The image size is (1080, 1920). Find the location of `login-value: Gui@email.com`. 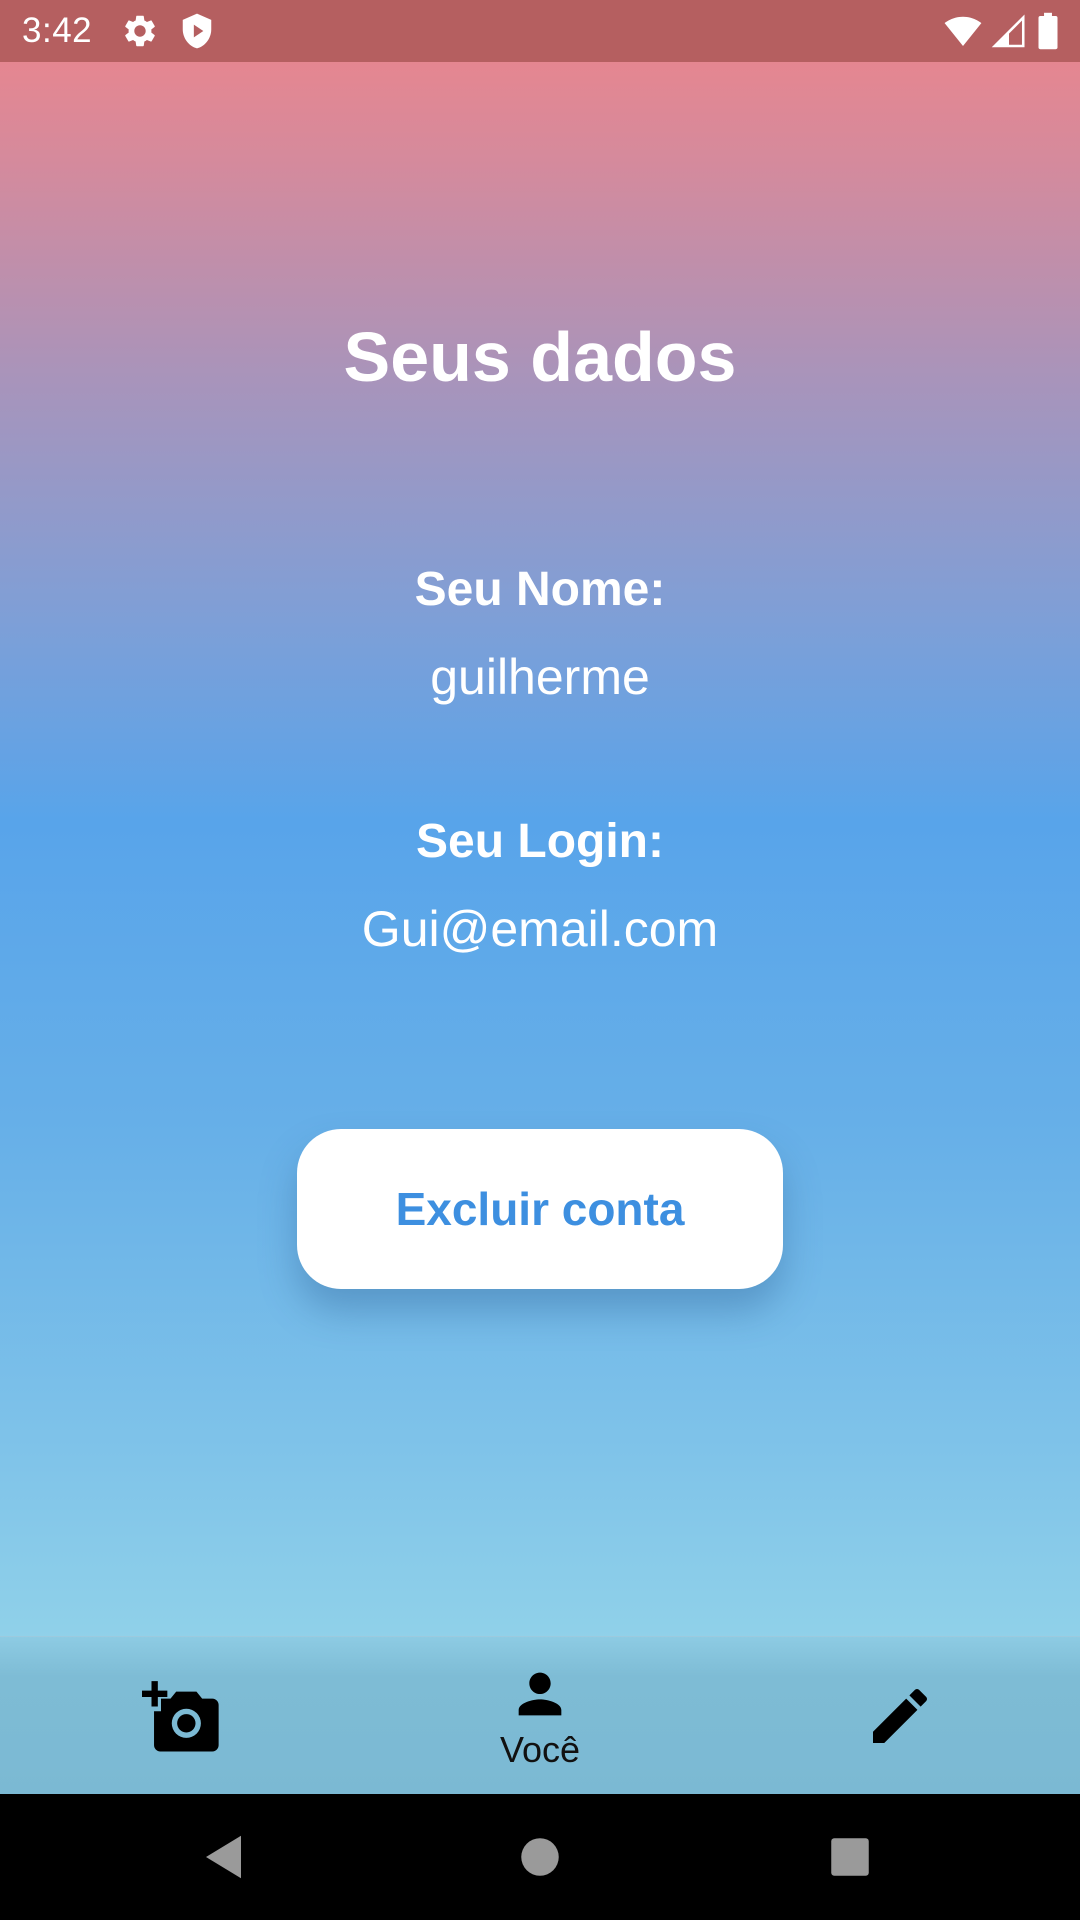

login-value: Gui@email.com is located at coordinates (540, 929).